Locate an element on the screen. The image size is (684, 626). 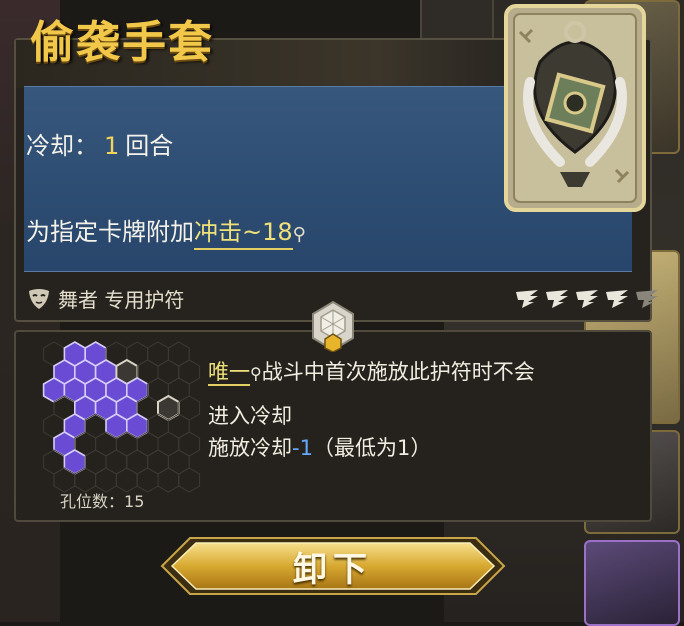
cast-cooldown-value: -1 is located at coordinates (302, 448).